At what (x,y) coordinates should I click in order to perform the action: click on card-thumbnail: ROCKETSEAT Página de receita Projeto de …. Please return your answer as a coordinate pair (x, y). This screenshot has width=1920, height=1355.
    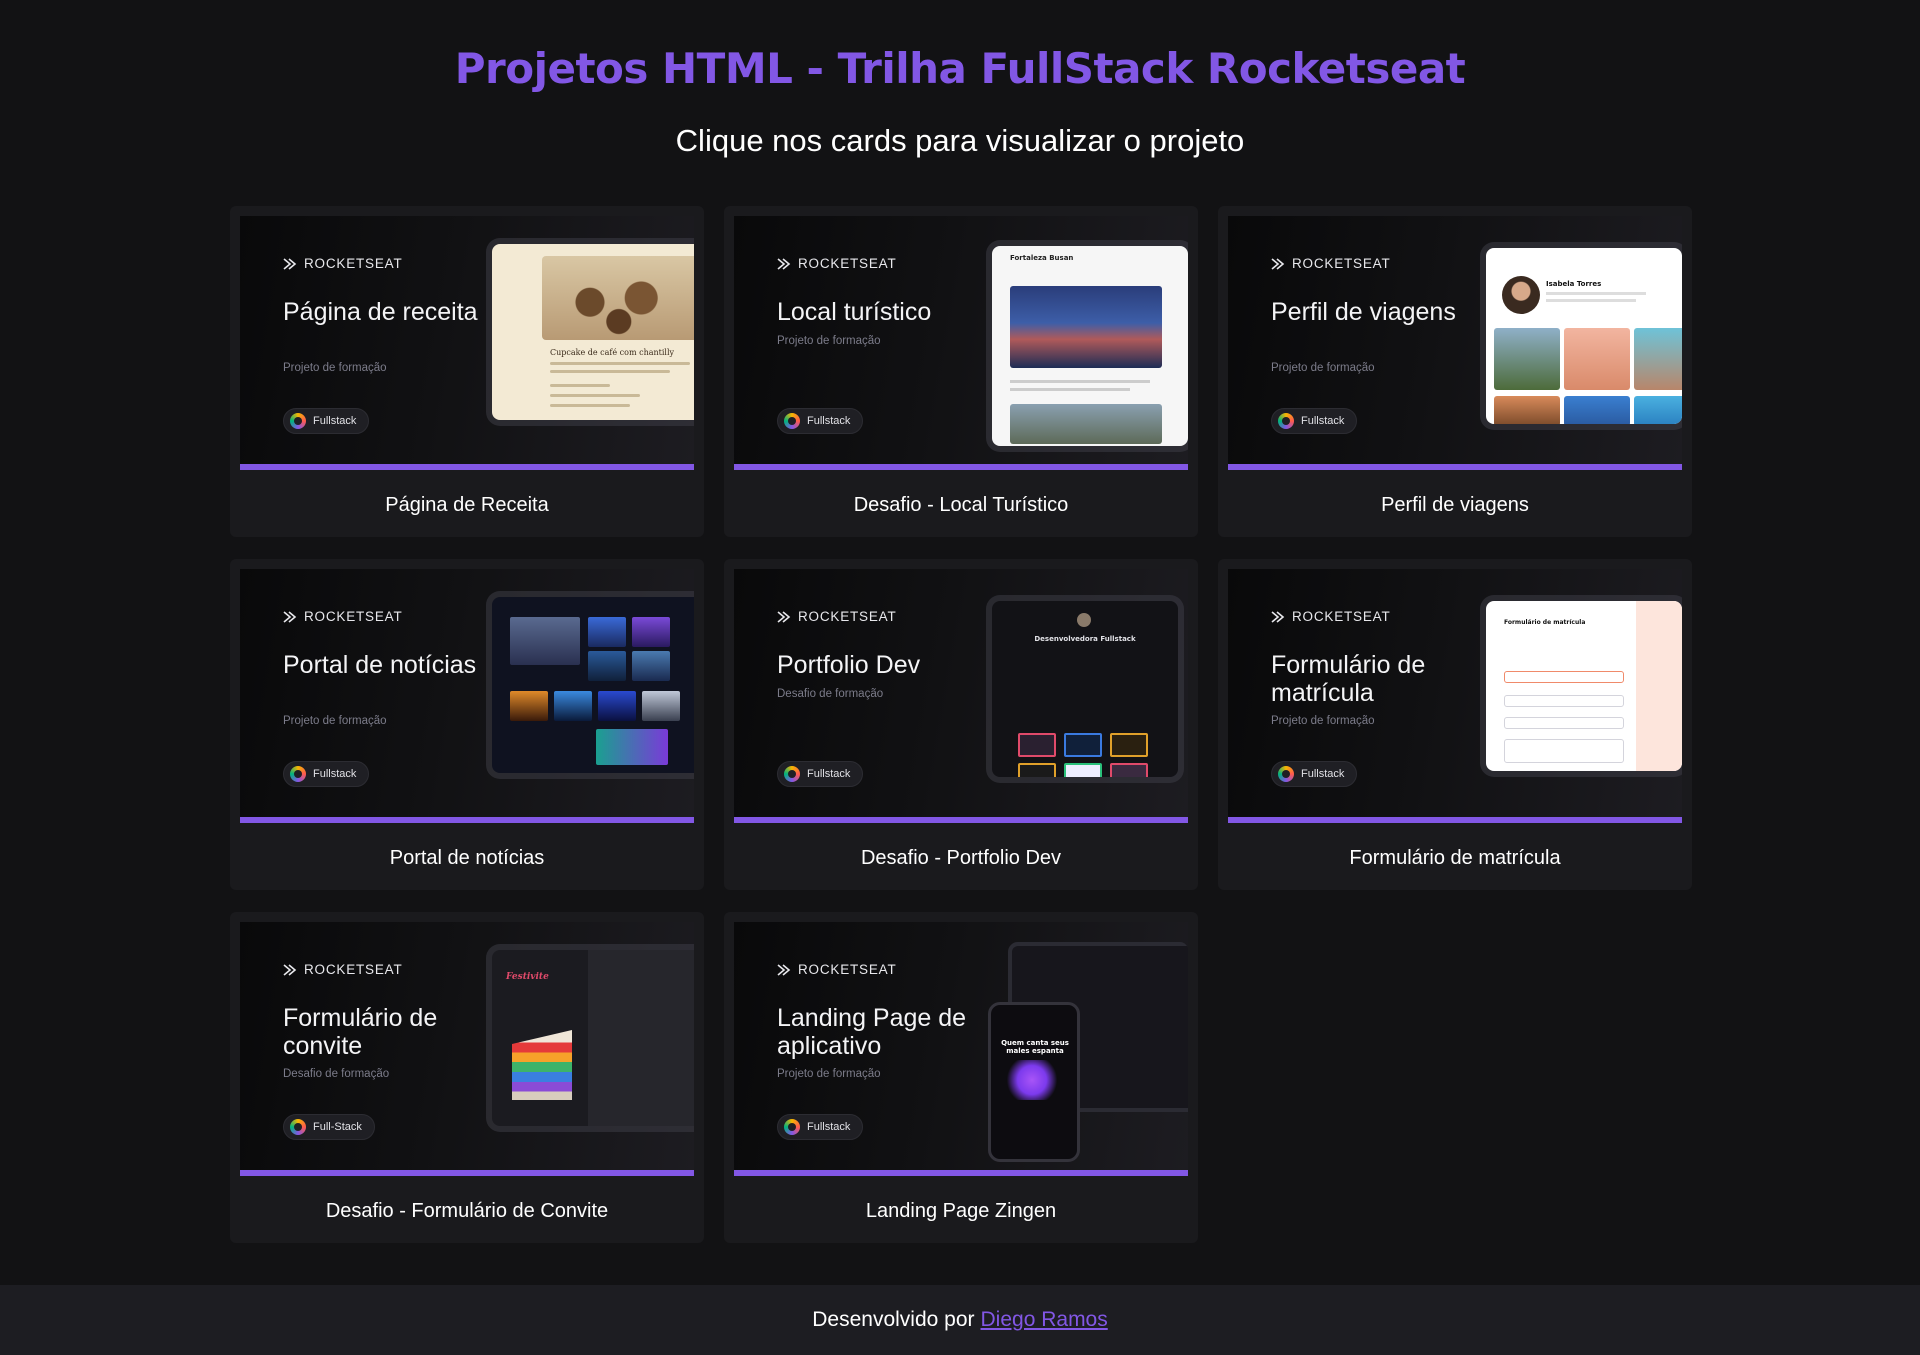
    Looking at the image, I should click on (467, 343).